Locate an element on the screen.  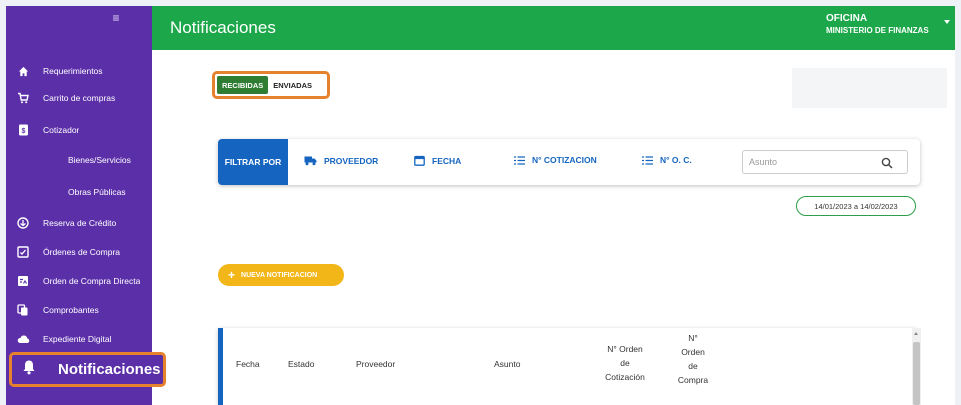
sidebar-item-label: Comprobantes is located at coordinates (71, 310).